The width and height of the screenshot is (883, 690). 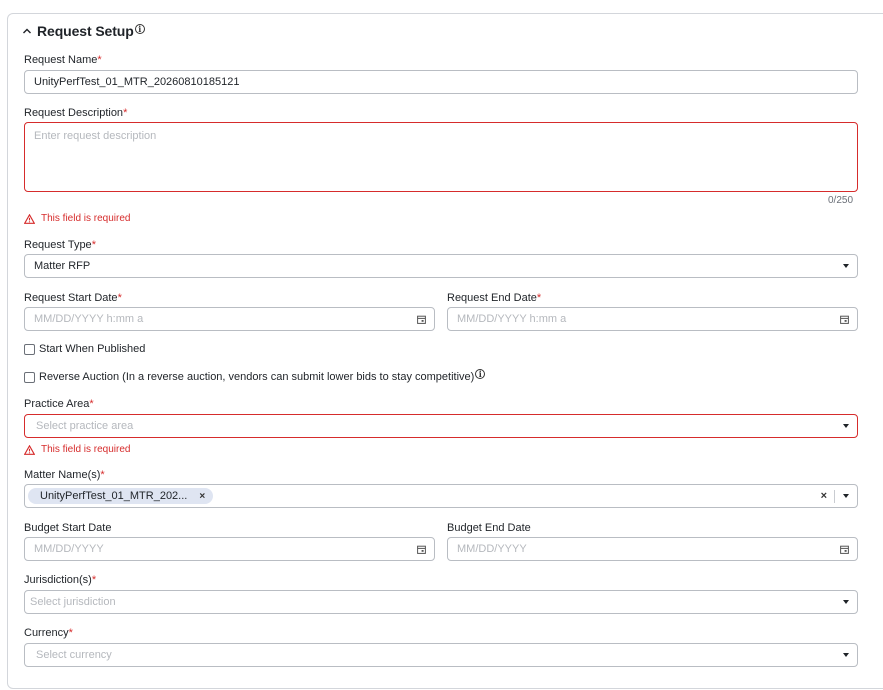 I want to click on budget-start-date-input: MM/DD/YYYY, so click(x=229, y=549).